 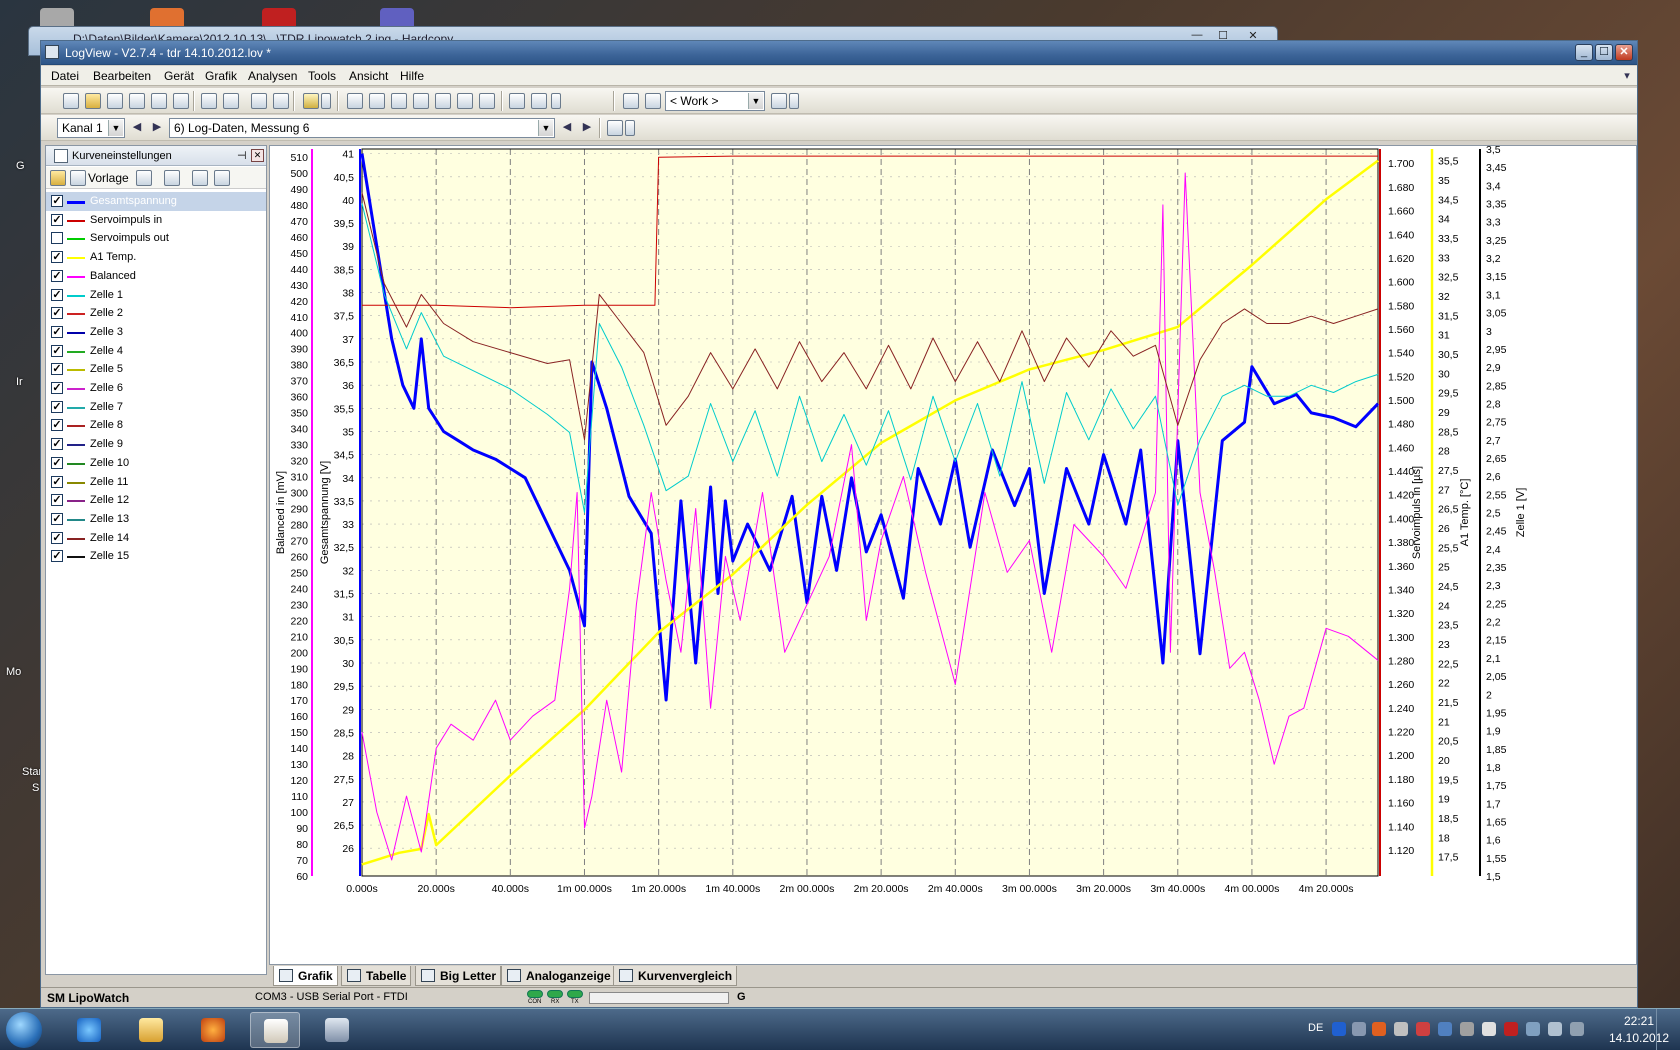 What do you see at coordinates (1584, 52) in the screenshot?
I see `minimize-button: _` at bounding box center [1584, 52].